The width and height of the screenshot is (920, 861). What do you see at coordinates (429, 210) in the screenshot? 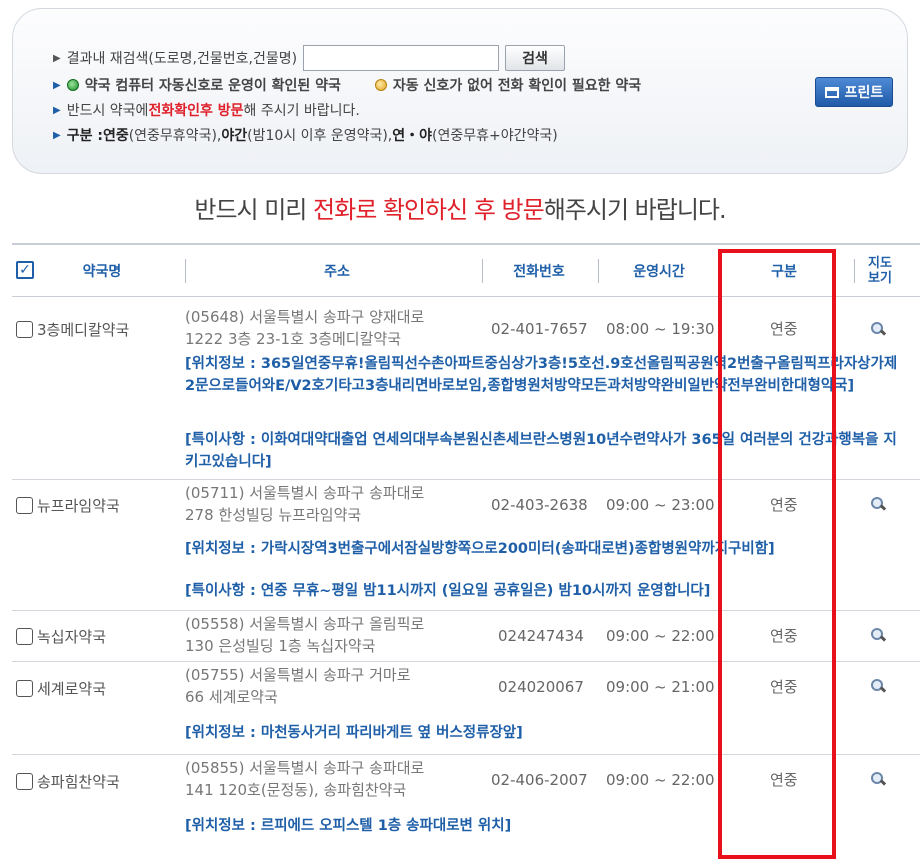
I see `notice-highlight: 전화로 확인하신 후 방문` at bounding box center [429, 210].